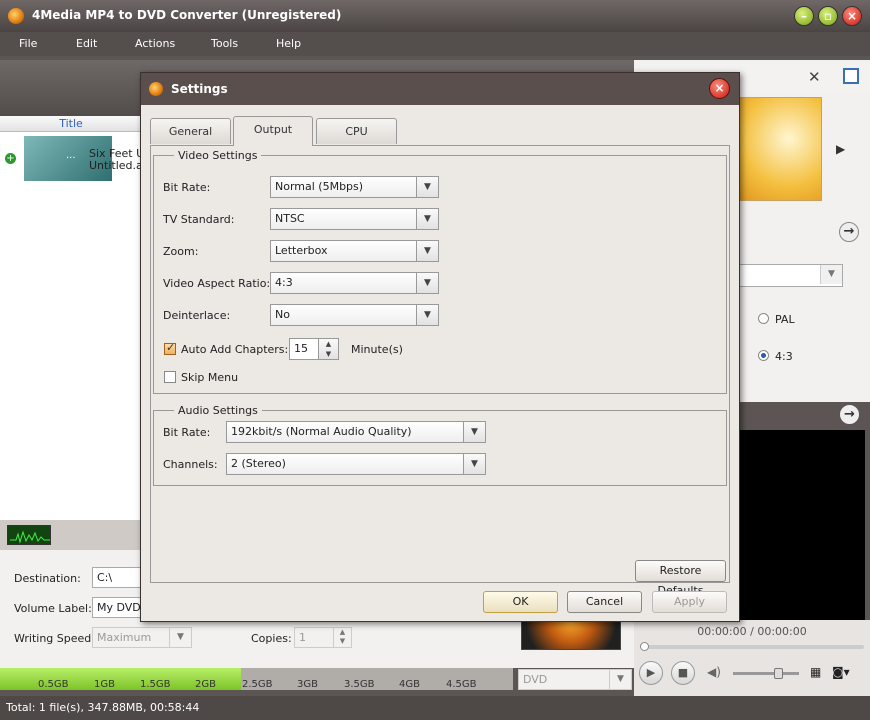  What do you see at coordinates (53, 684) in the screenshot?
I see `space-tick: 0.5GB` at bounding box center [53, 684].